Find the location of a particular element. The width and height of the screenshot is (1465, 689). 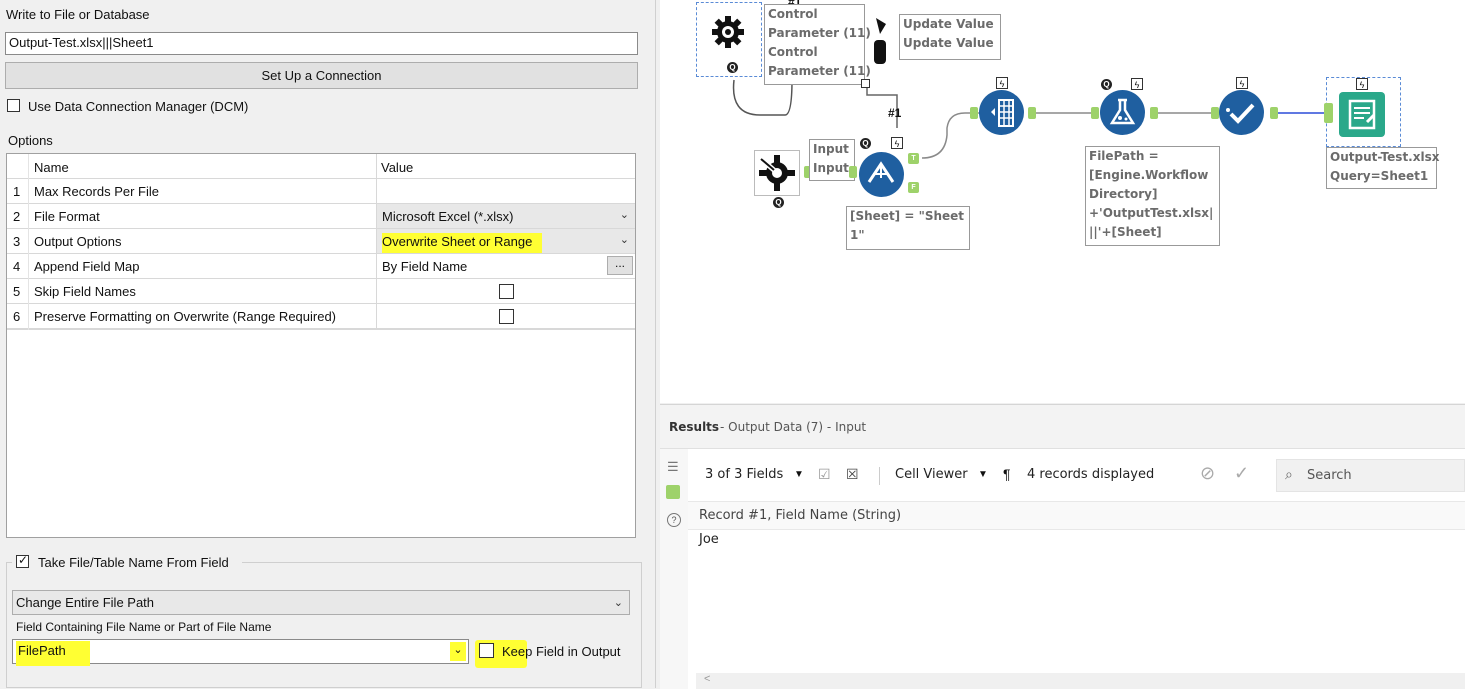

field-select-dropdown: FilePath ⌄ is located at coordinates (240, 652).